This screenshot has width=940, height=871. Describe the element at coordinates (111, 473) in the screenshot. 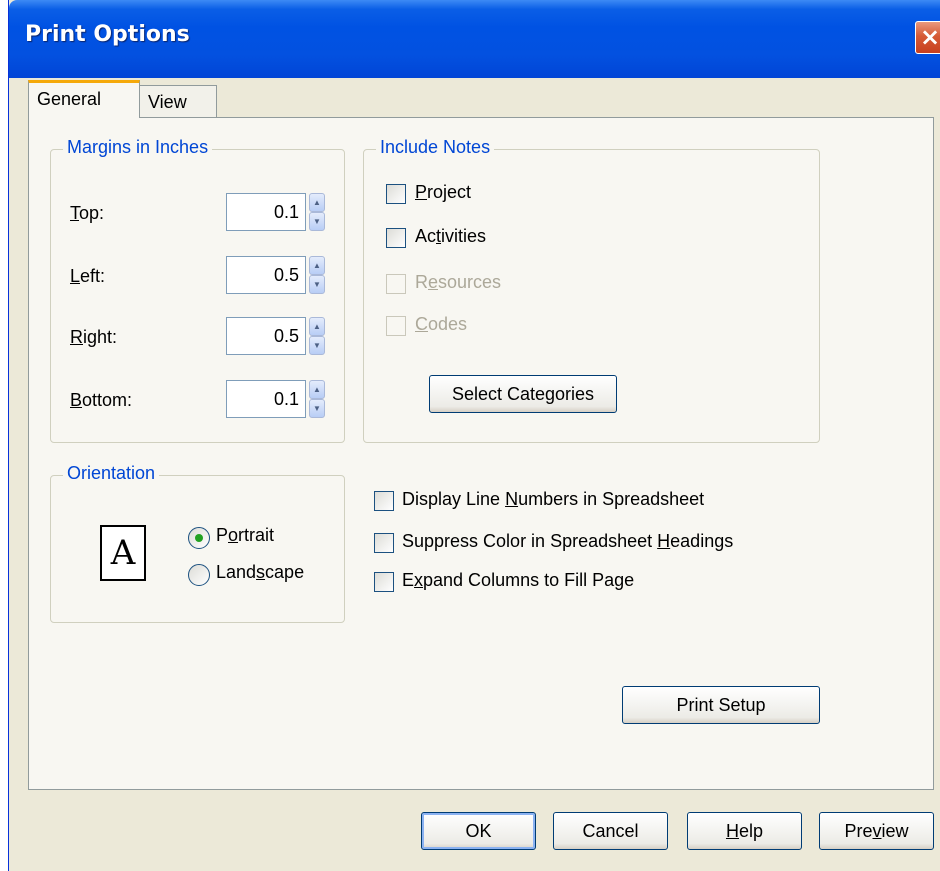

I see `orientation-title: Orientation` at that location.